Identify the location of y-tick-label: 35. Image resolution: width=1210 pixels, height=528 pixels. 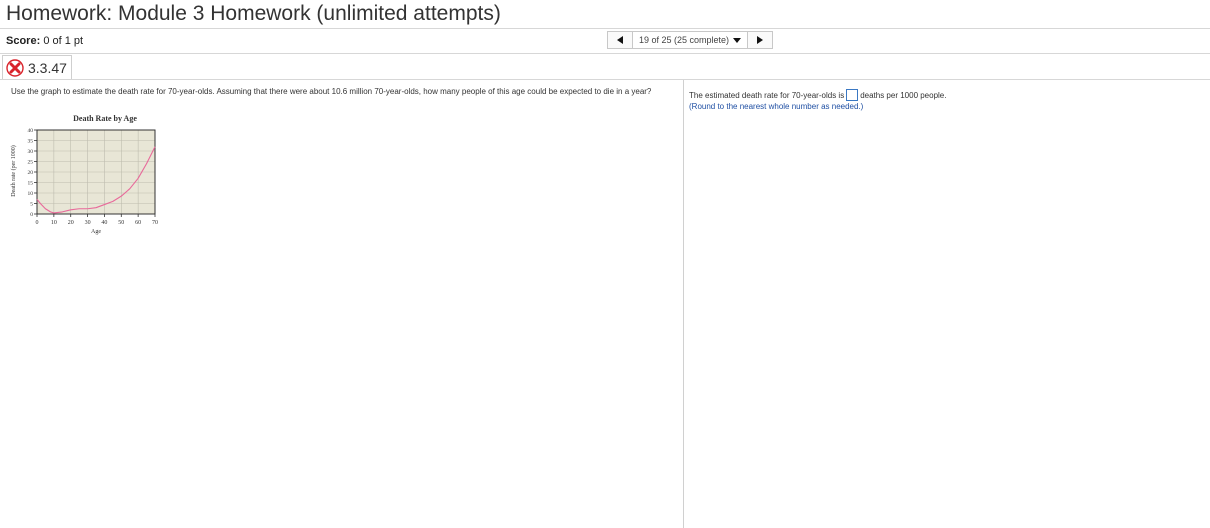
(31, 142).